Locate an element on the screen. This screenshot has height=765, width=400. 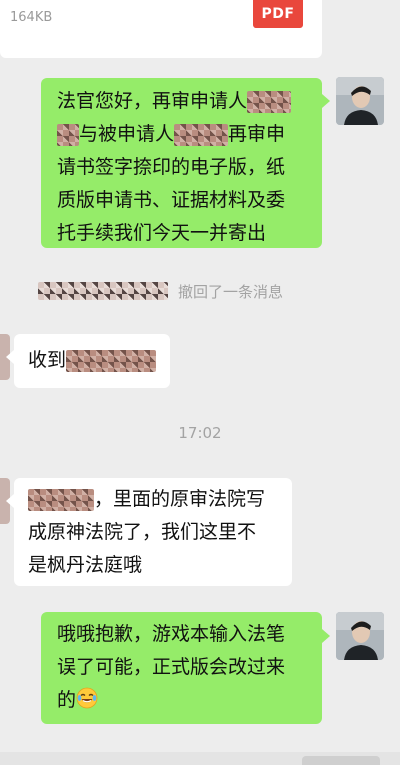
pdf-icon-label: PDF is located at coordinates (278, 14).